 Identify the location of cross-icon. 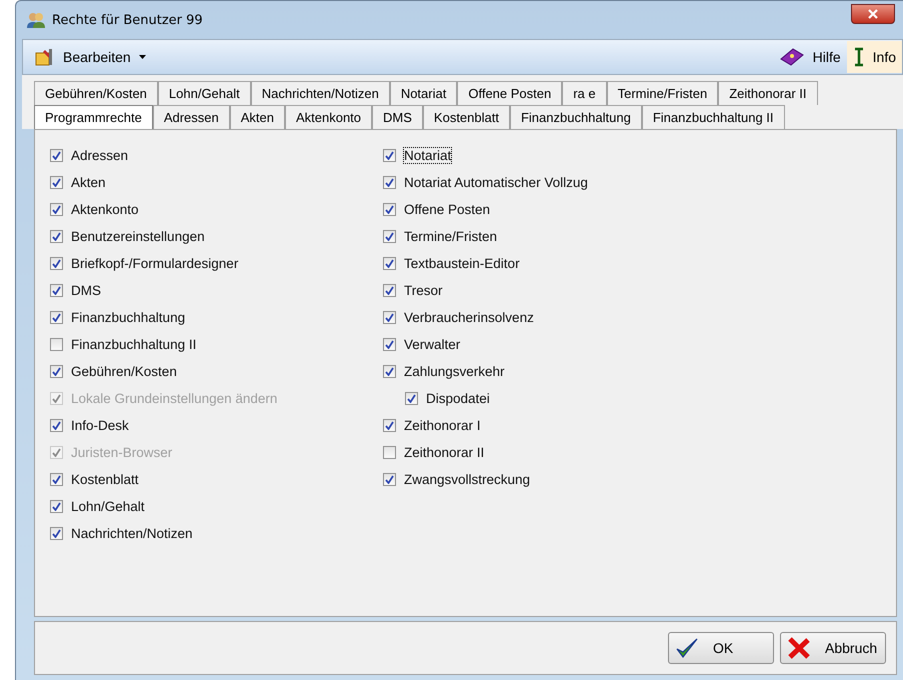
(799, 648).